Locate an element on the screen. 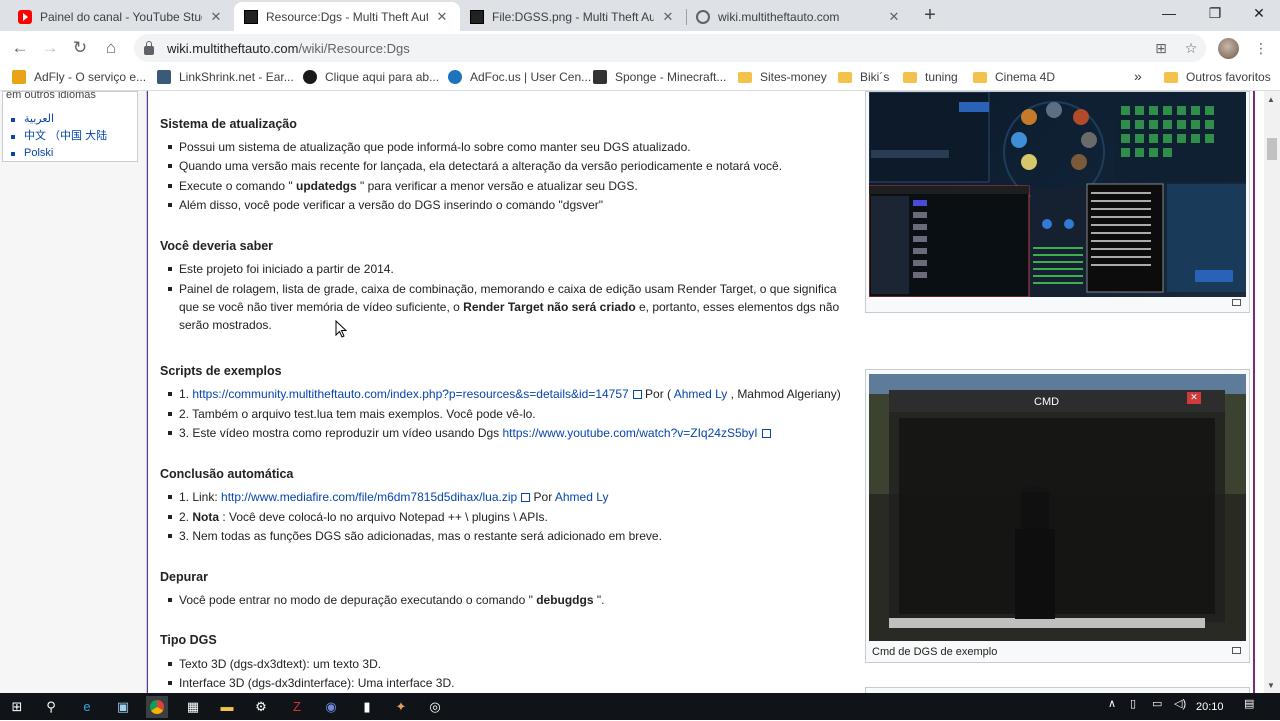 Image resolution: width=1280 pixels, height=721 pixels. reload-icon: ↻ is located at coordinates (80, 48).